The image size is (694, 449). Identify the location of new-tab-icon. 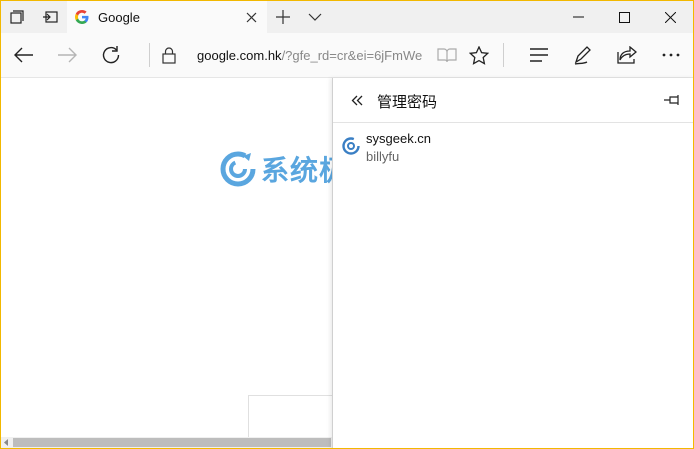
(283, 17).